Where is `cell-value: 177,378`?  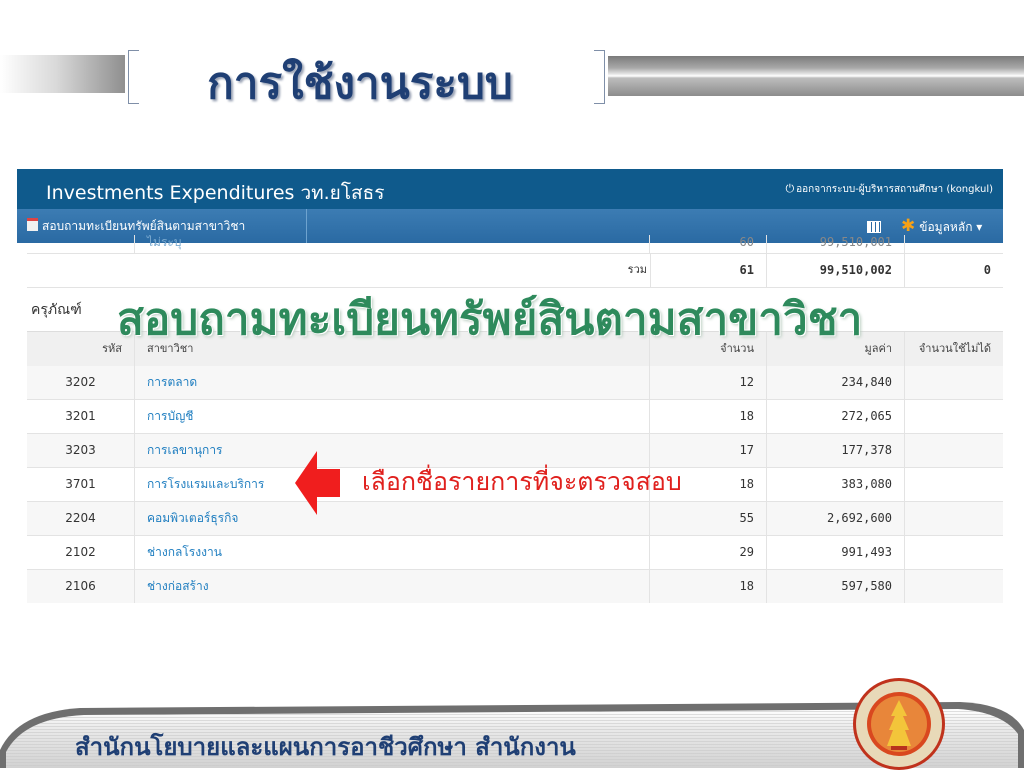
cell-value: 177,378 is located at coordinates (836, 450).